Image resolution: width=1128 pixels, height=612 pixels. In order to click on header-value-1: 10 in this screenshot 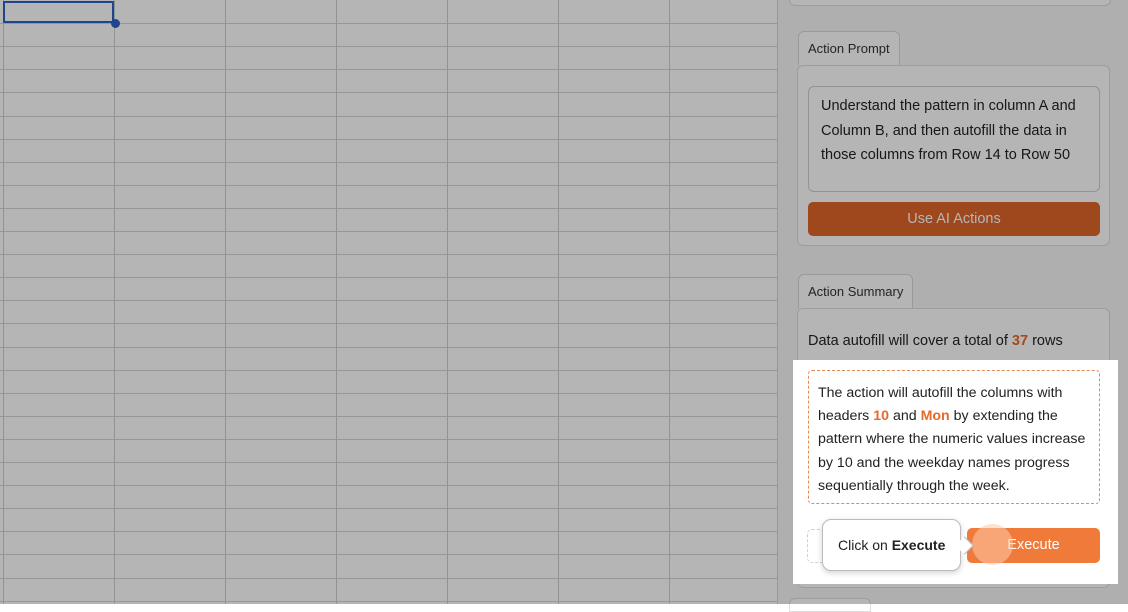, I will do `click(881, 416)`.